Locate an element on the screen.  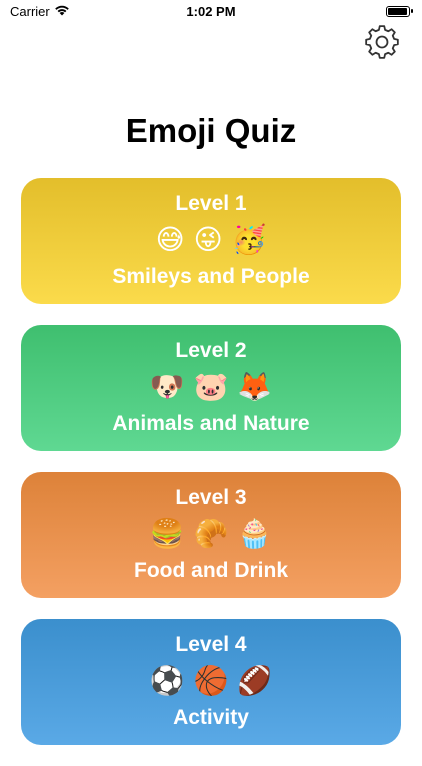
level-title: Level 3 is located at coordinates (211, 497).